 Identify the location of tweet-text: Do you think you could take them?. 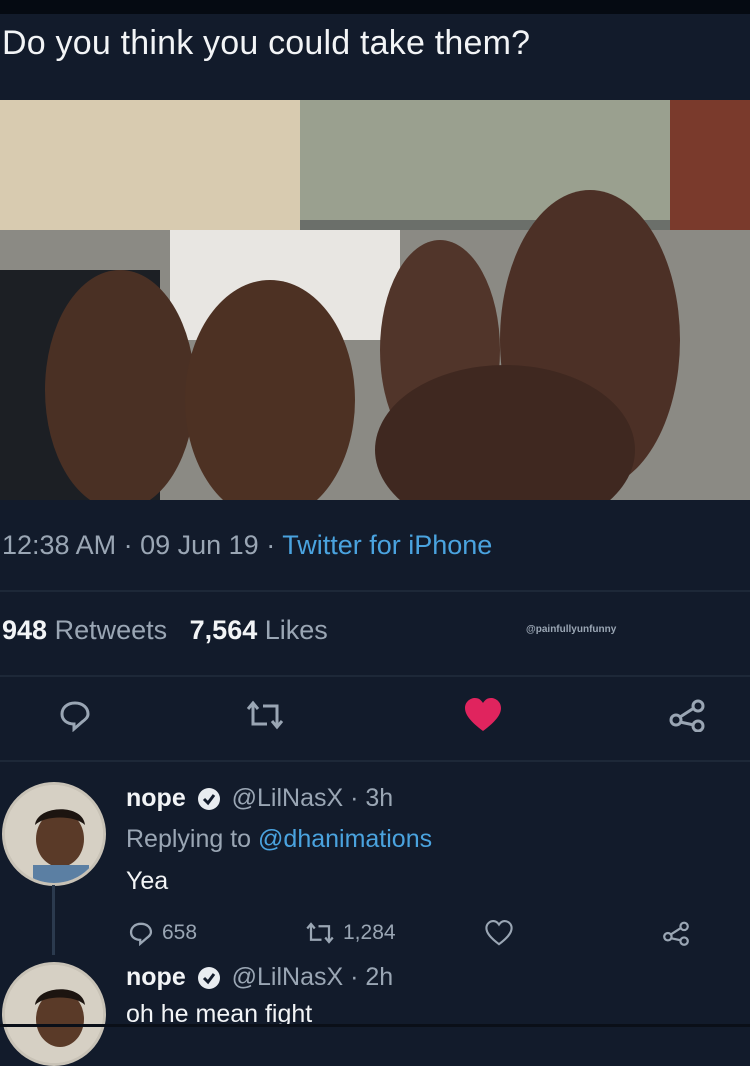
(266, 43).